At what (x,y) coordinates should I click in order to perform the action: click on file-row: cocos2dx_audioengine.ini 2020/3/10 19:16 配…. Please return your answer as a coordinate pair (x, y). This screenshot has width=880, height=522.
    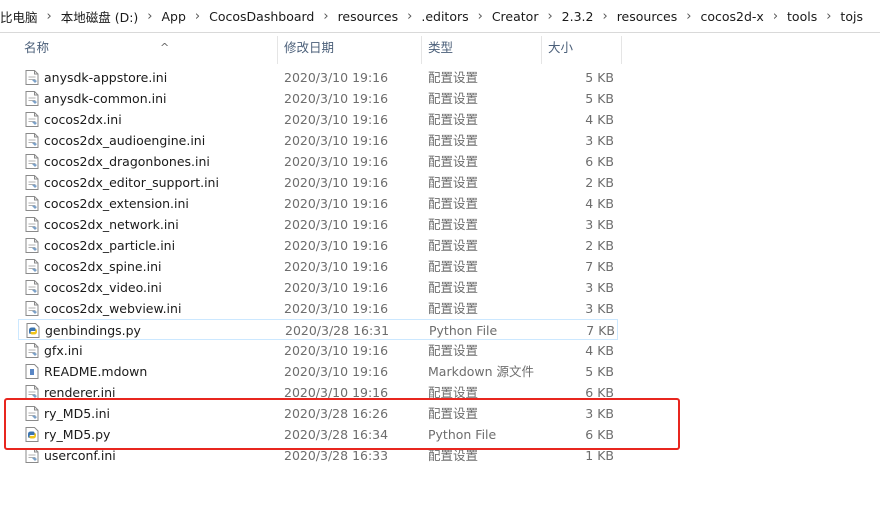
    Looking at the image, I should click on (318, 140).